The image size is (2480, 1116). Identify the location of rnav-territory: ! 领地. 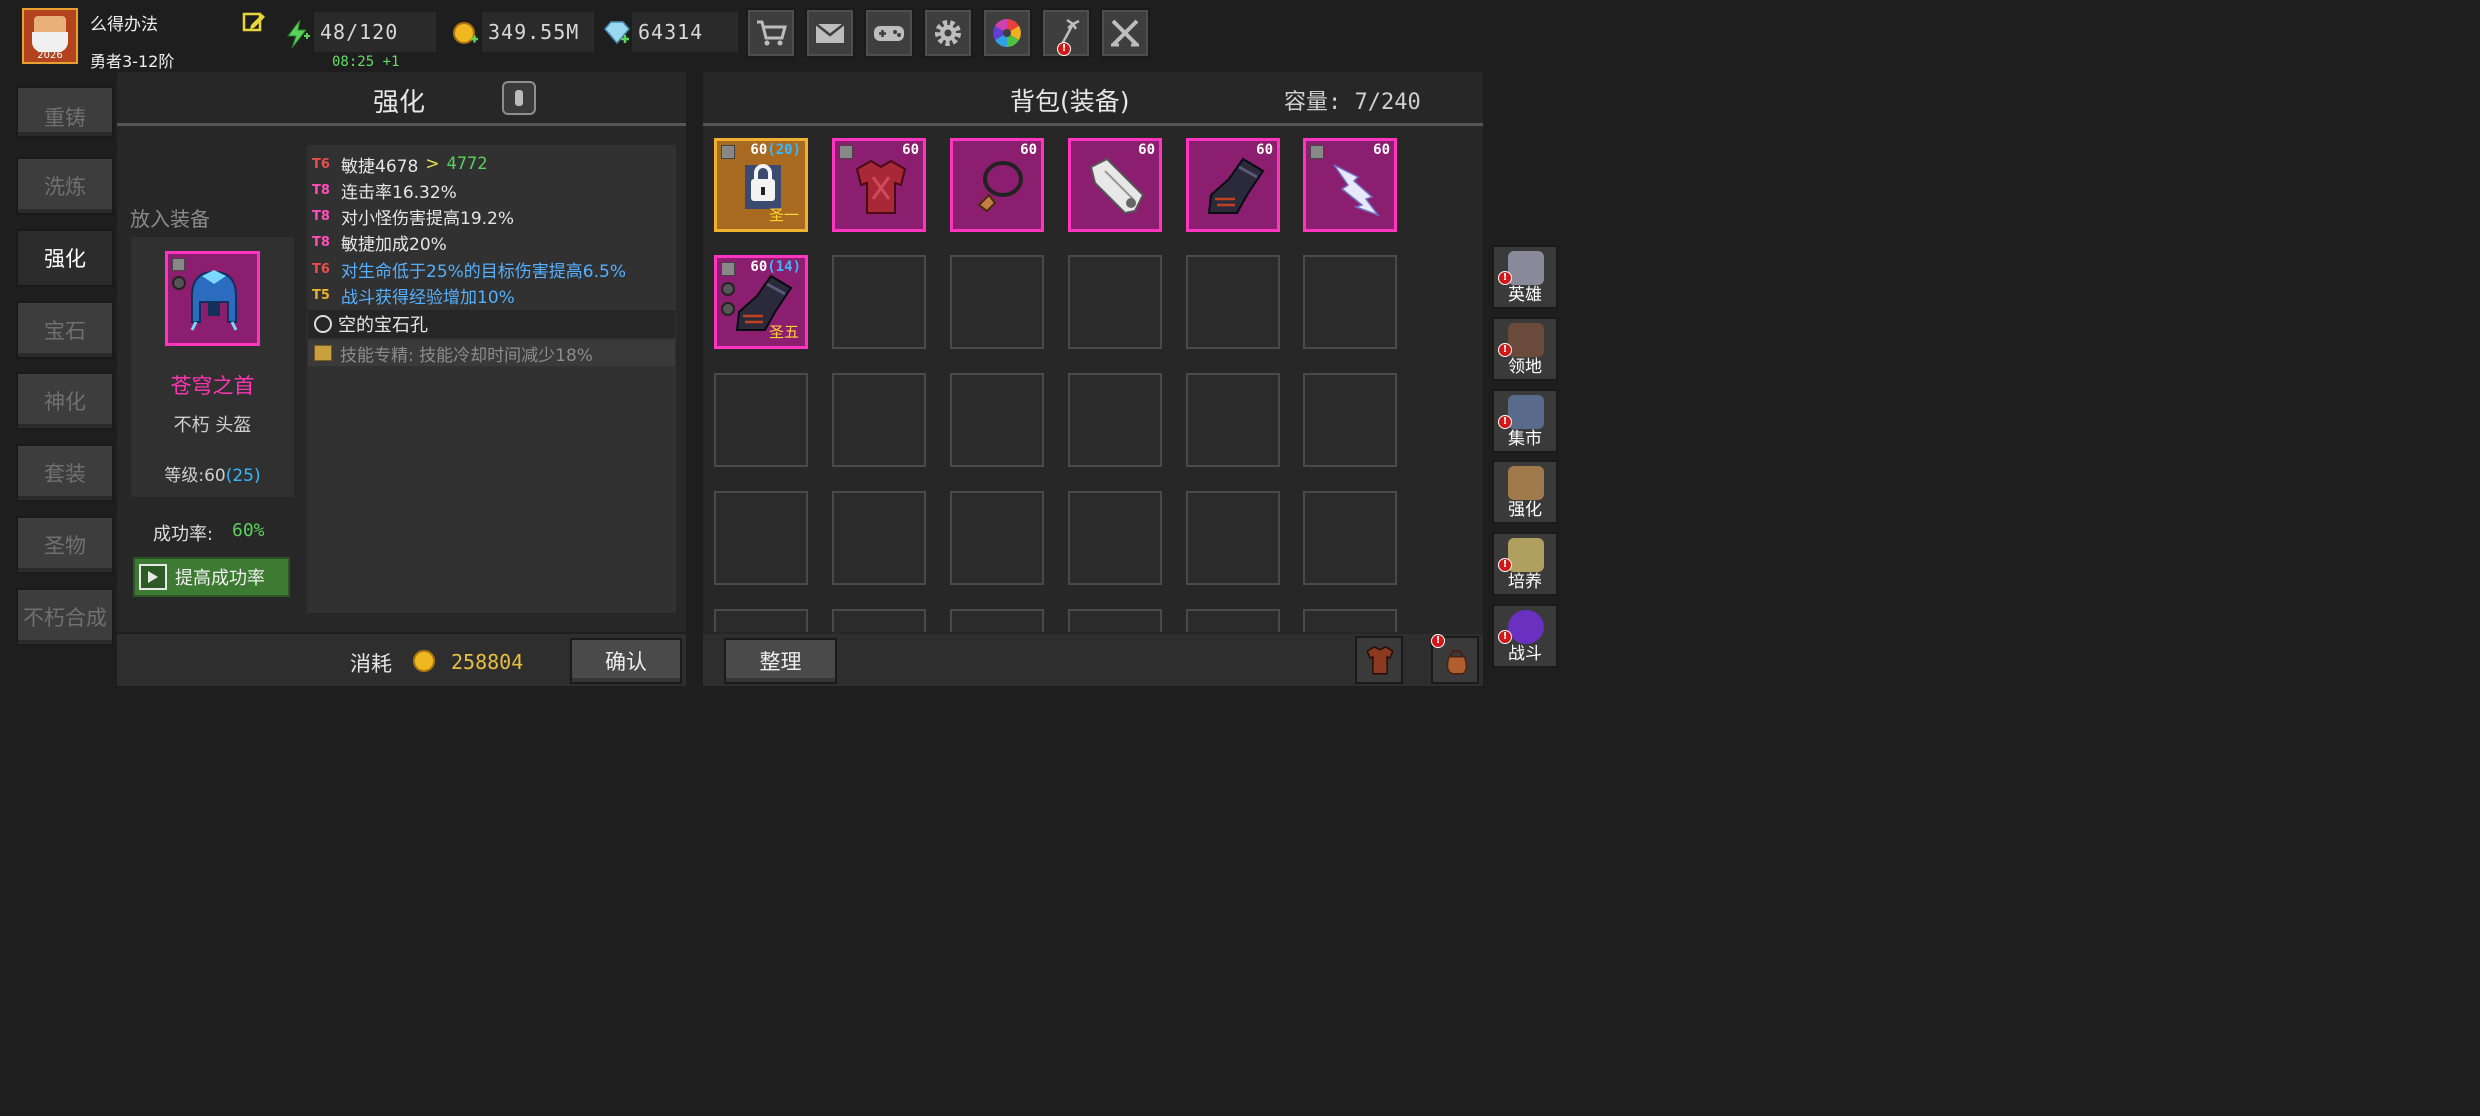
(1525, 349).